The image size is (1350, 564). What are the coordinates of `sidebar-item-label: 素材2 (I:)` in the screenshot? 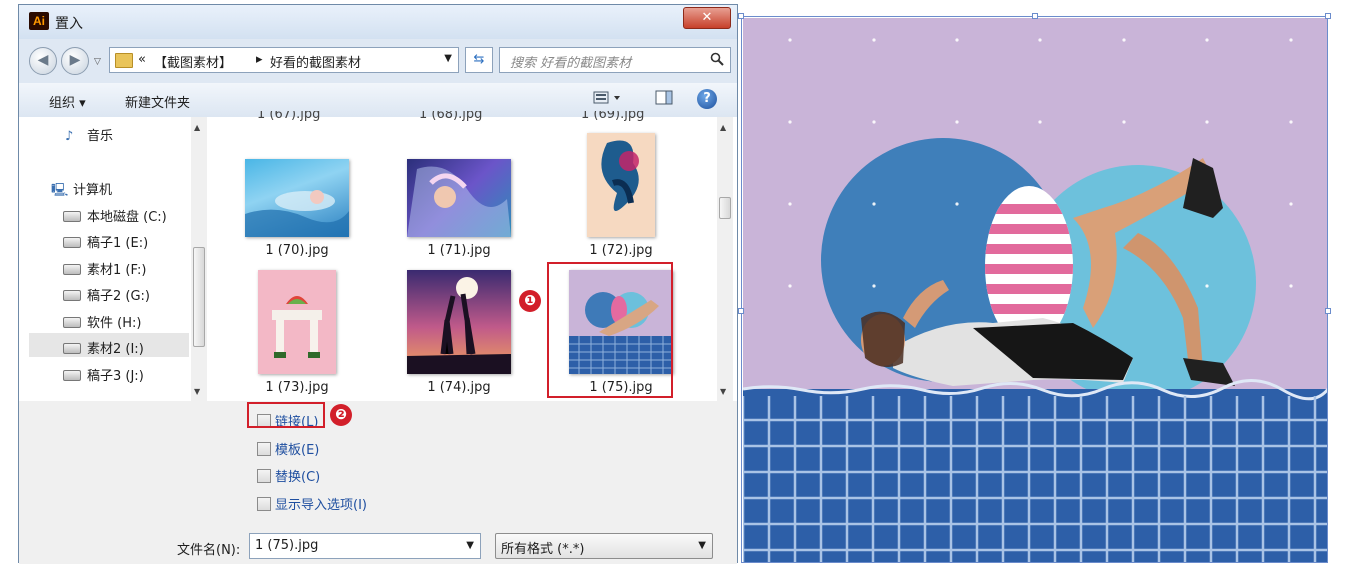 It's located at (115, 349).